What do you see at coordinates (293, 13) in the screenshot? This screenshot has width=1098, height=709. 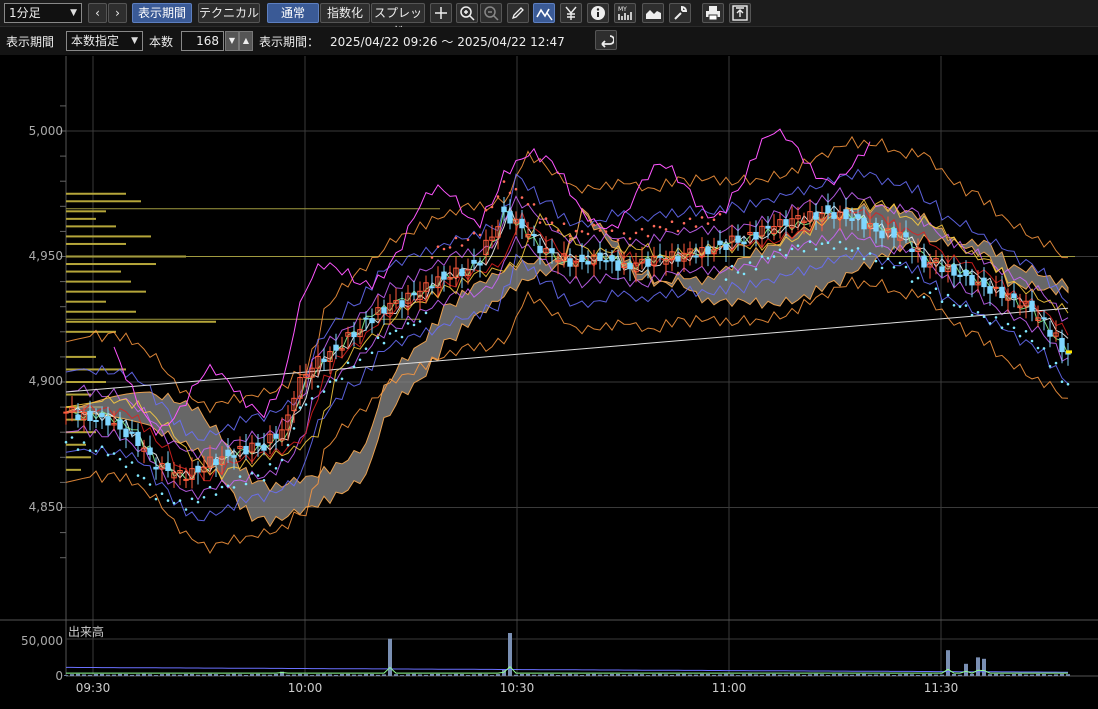 I see `normal-button: 通常` at bounding box center [293, 13].